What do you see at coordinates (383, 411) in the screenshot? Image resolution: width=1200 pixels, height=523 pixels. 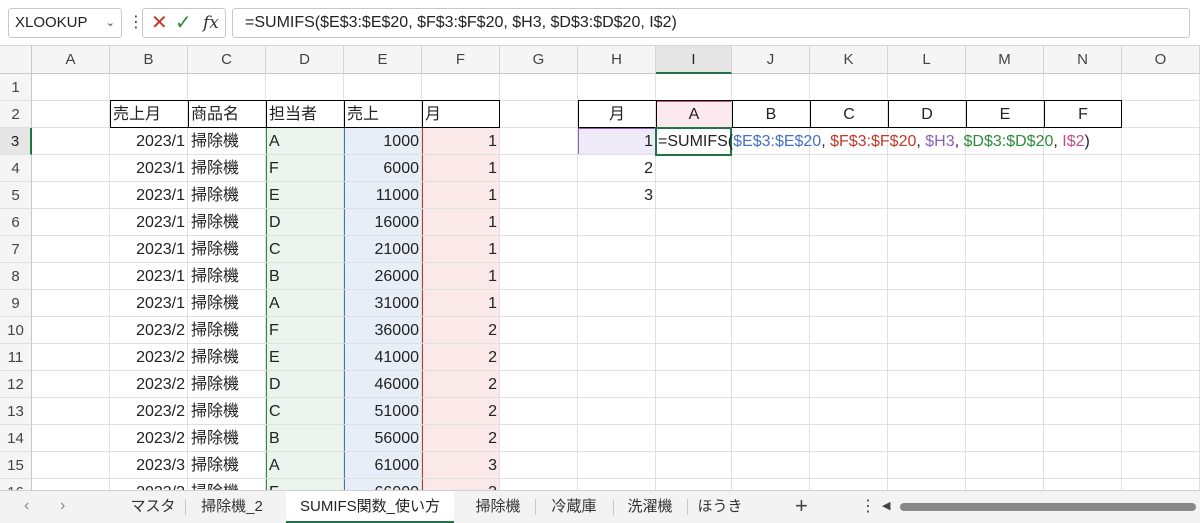 I see `table-cell-e: 51000` at bounding box center [383, 411].